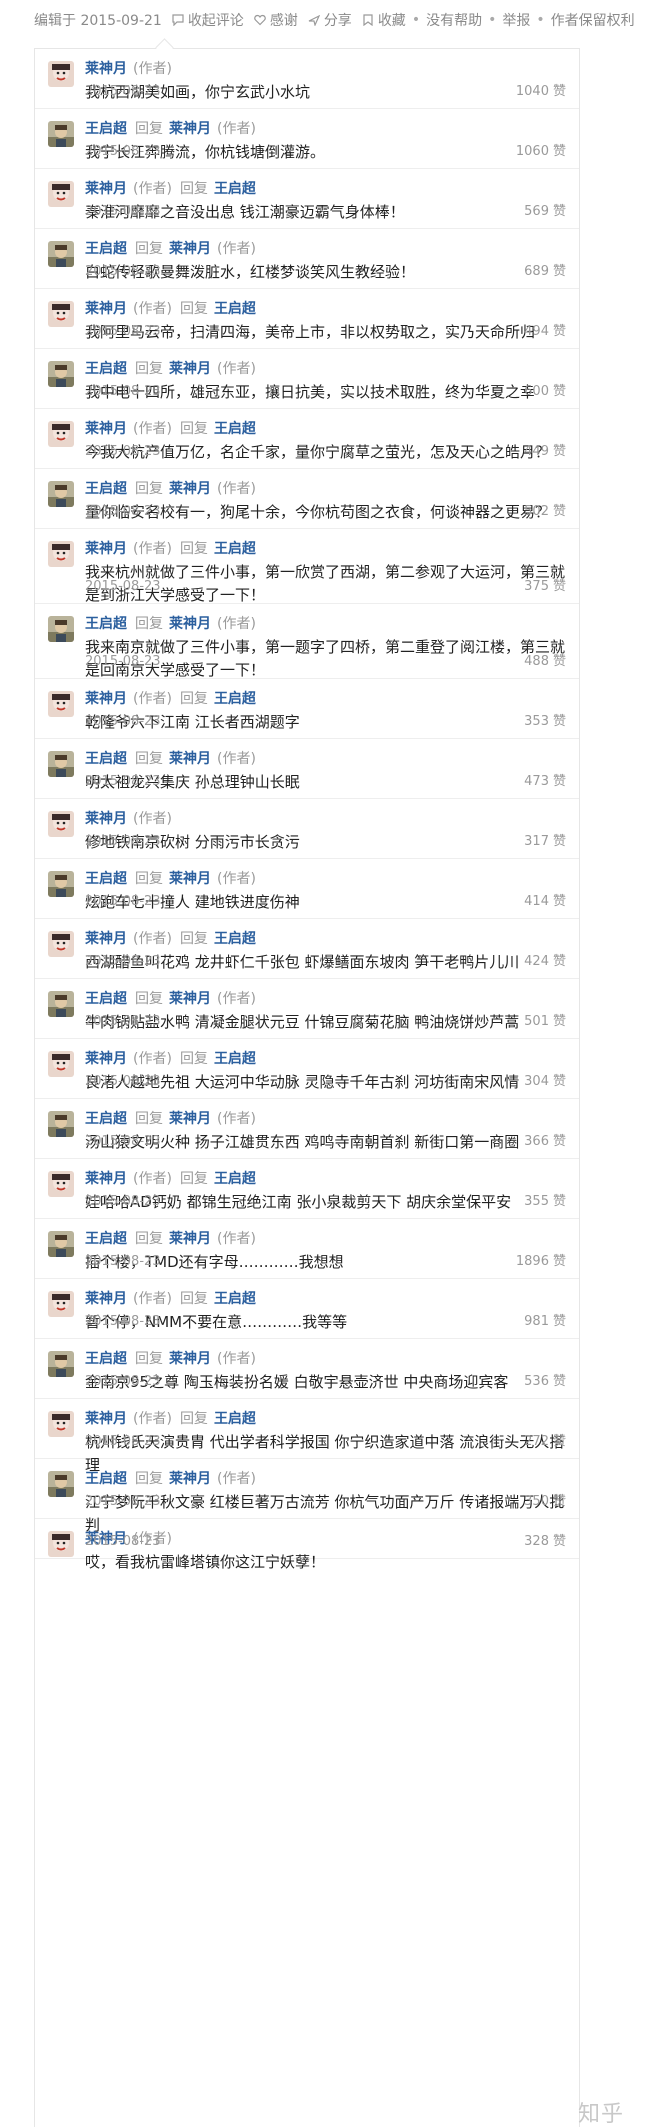 The image size is (662, 2128). What do you see at coordinates (545, 512) in the screenshot?
I see `like-count: 502 赞` at bounding box center [545, 512].